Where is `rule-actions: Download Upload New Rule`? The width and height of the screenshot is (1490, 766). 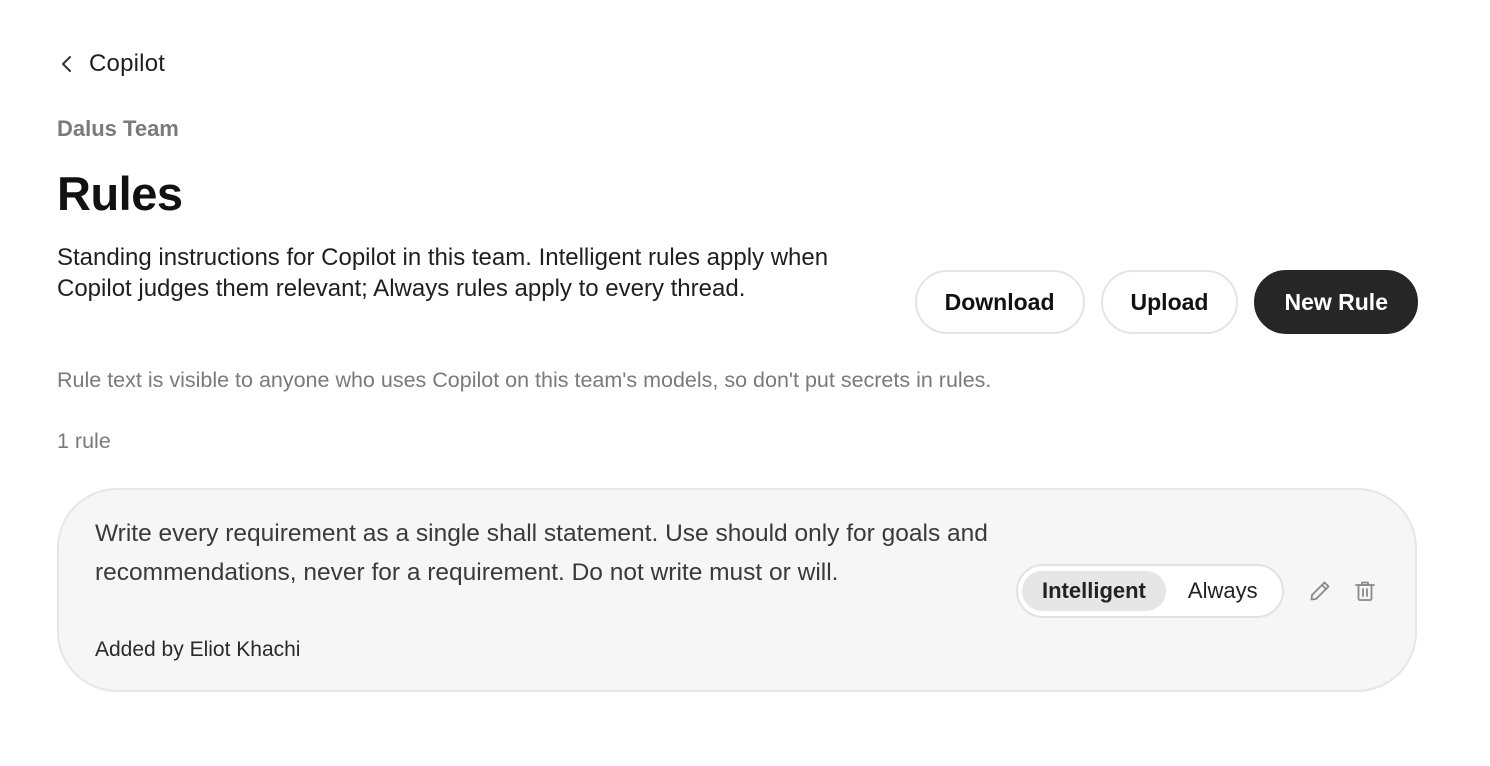 rule-actions: Download Upload New Rule is located at coordinates (1166, 302).